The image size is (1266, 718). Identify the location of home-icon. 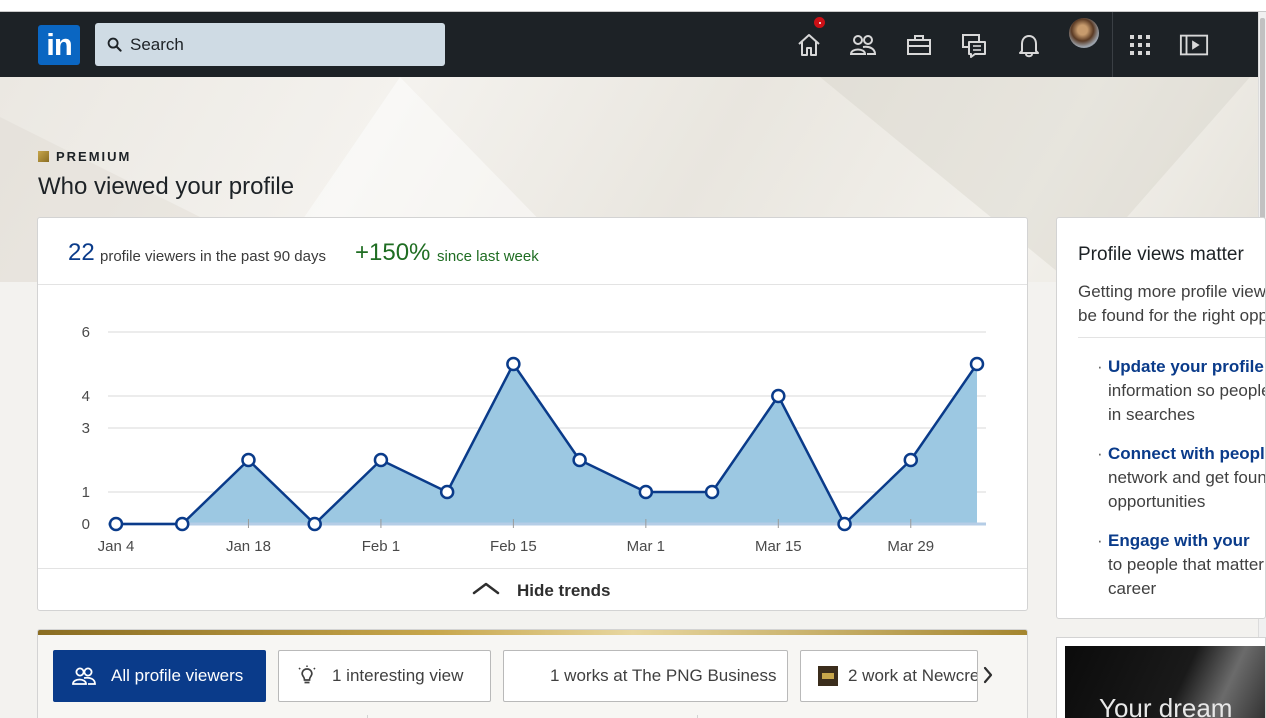
(809, 45).